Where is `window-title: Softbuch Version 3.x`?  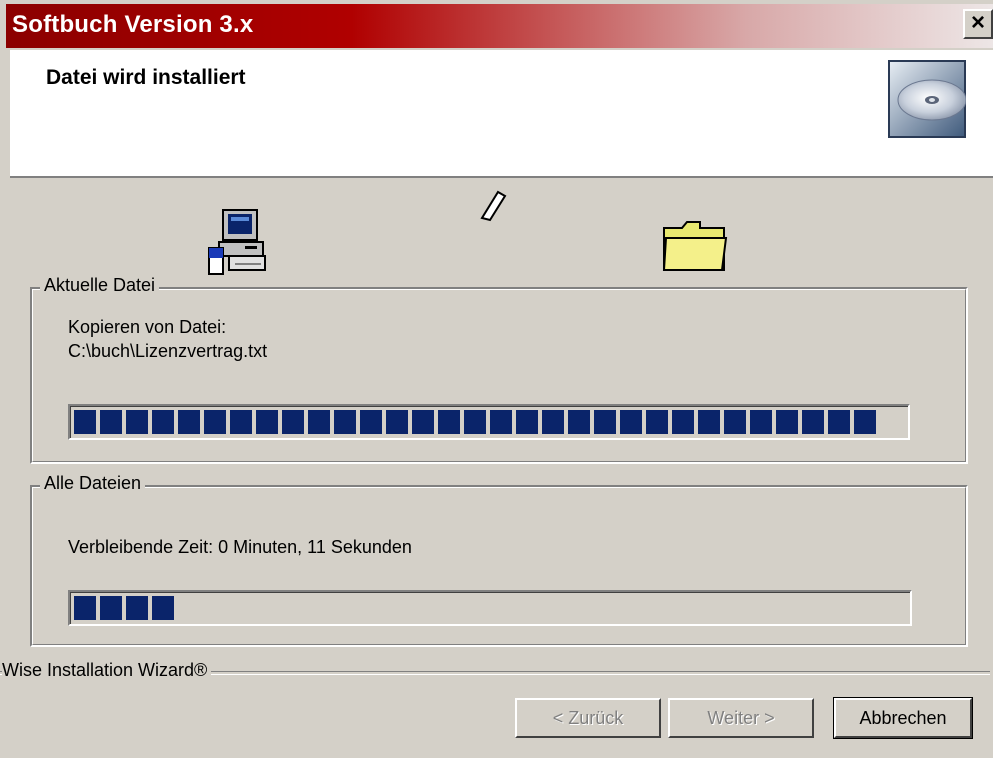 window-title: Softbuch Version 3.x is located at coordinates (133, 24).